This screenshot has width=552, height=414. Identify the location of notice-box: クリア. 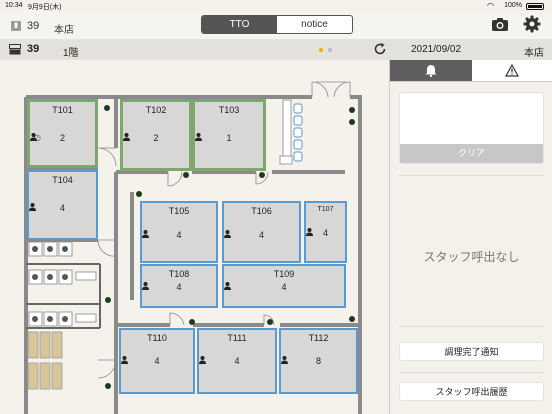
(471, 128).